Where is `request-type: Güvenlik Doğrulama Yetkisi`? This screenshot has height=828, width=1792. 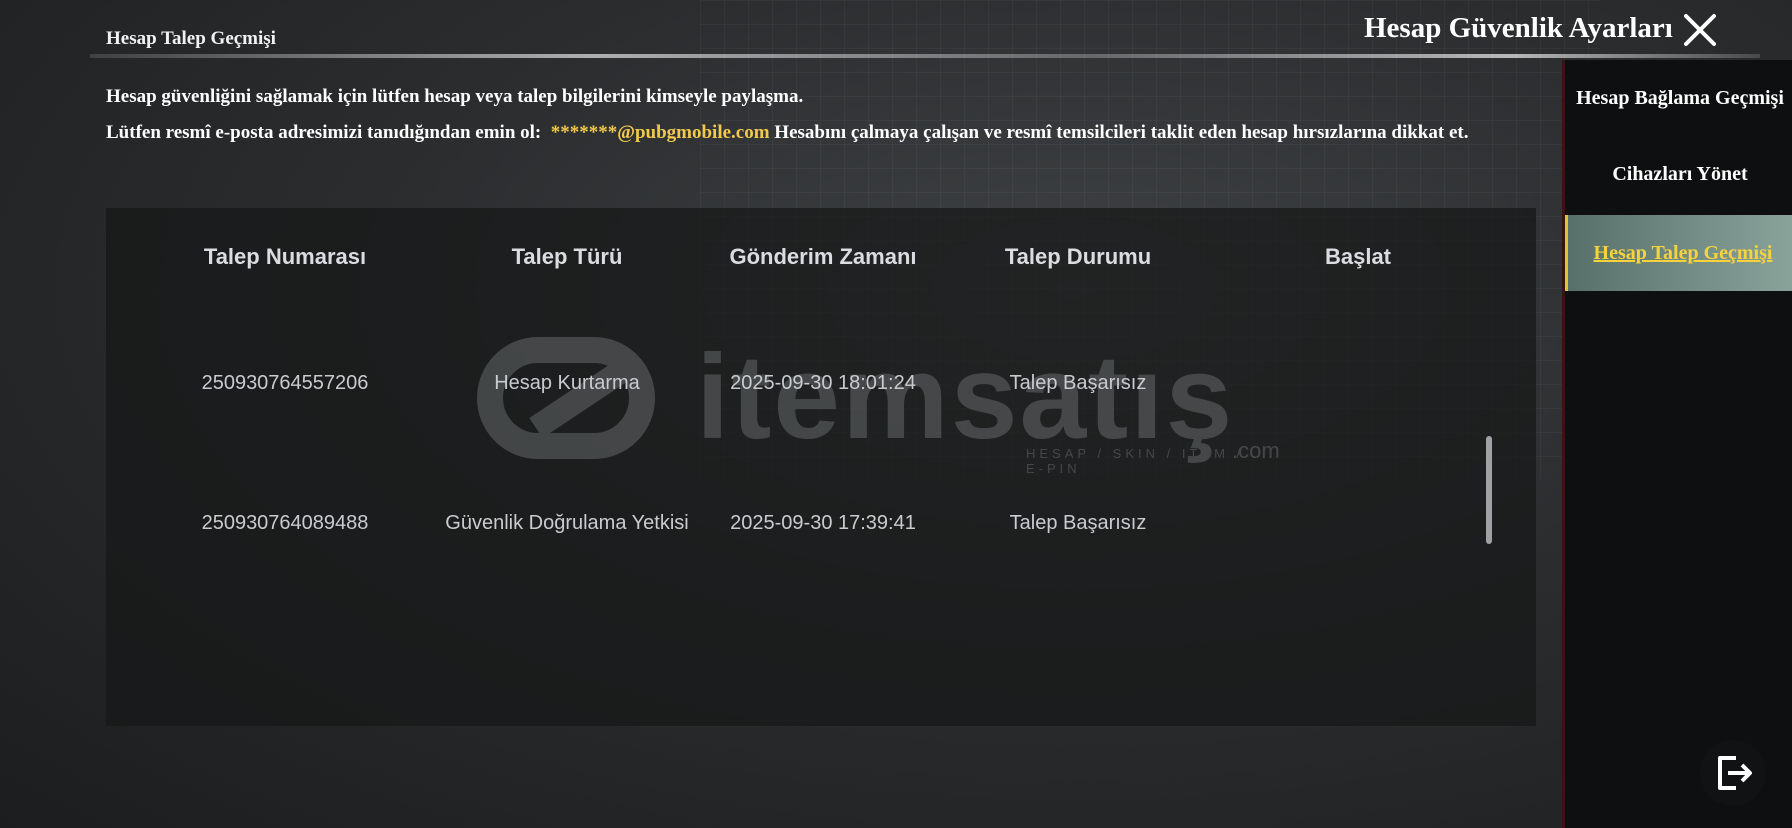
request-type: Güvenlik Doğrulama Yetkisi is located at coordinates (567, 523).